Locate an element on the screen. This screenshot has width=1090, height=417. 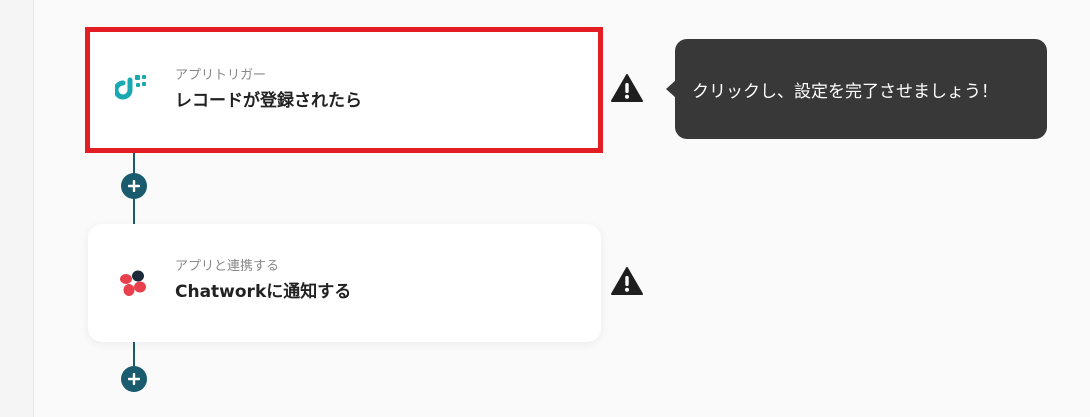
left-panel-edge is located at coordinates (17, 208).